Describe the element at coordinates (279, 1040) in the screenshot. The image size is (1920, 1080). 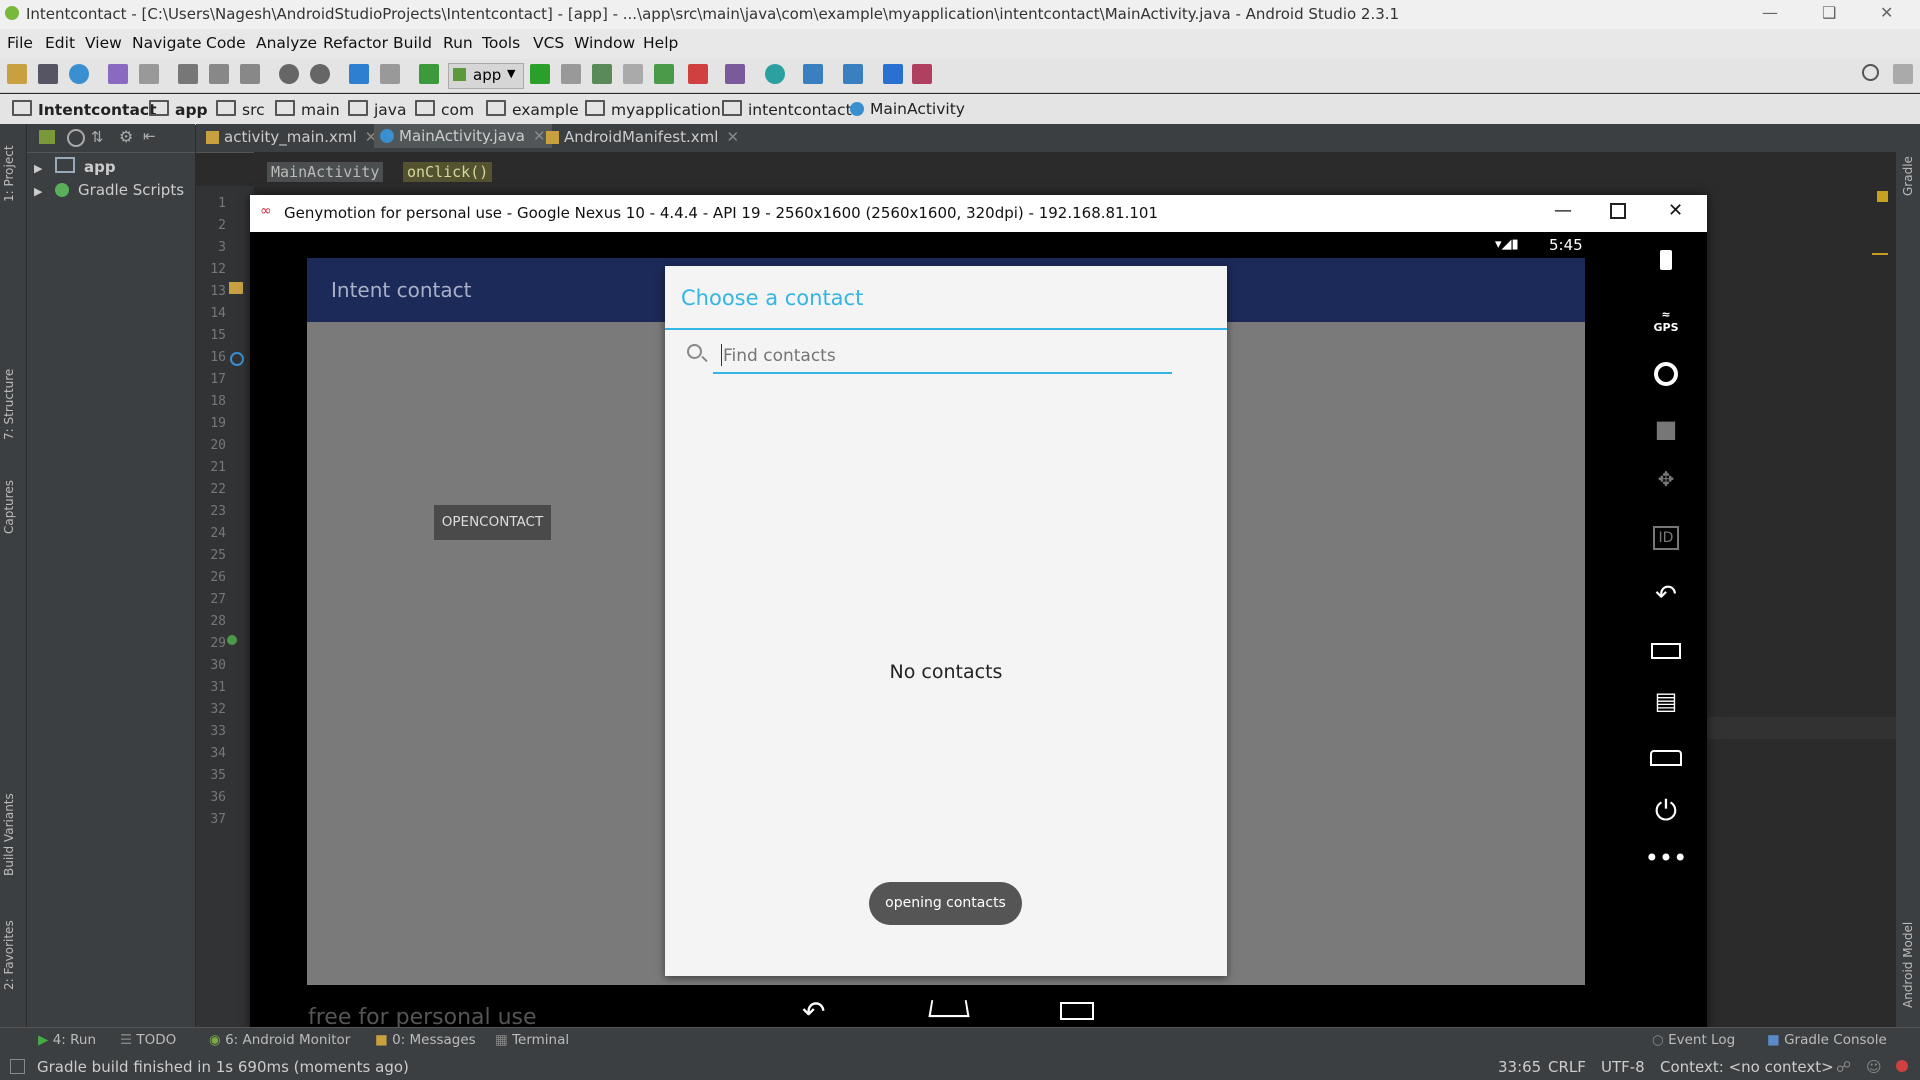
I see `tool-android-monitor: ◉ 6: Android Monitor` at that location.